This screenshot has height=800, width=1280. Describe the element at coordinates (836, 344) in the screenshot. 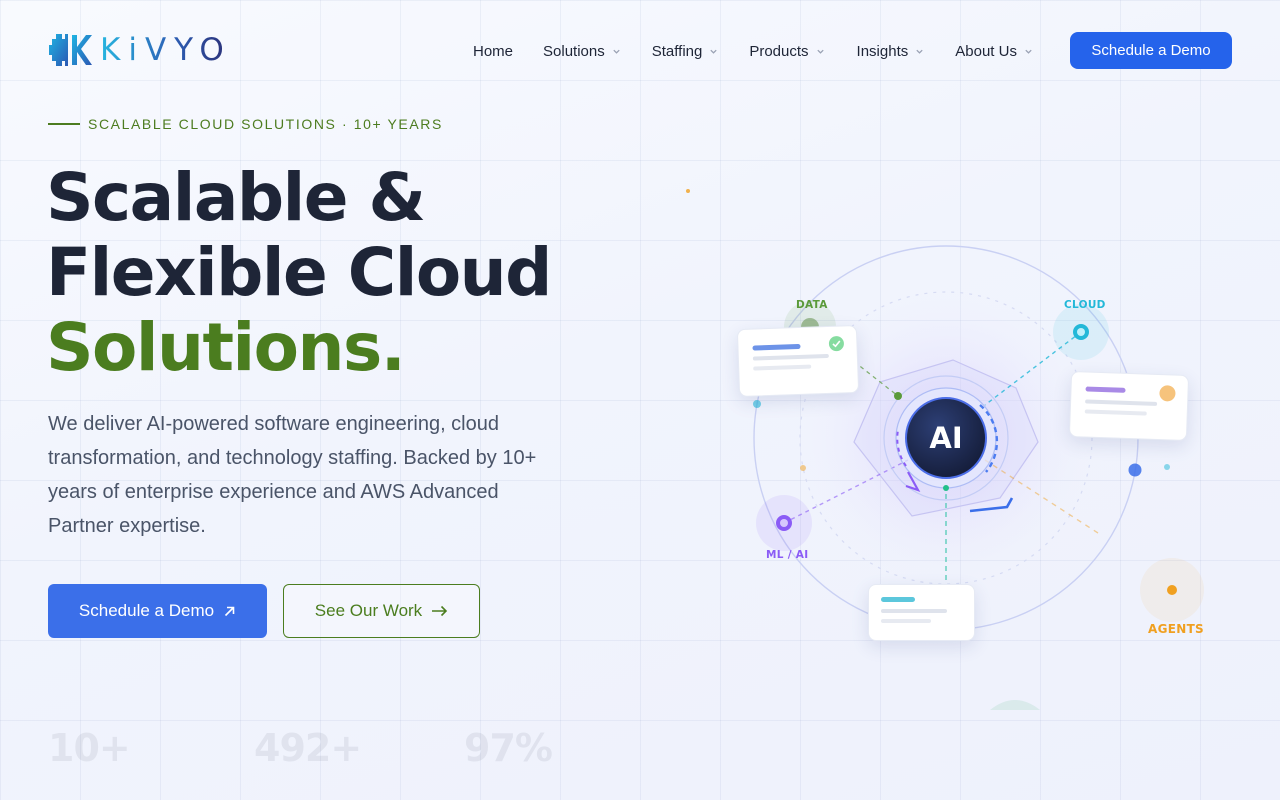

I see `check-circle-icon` at that location.